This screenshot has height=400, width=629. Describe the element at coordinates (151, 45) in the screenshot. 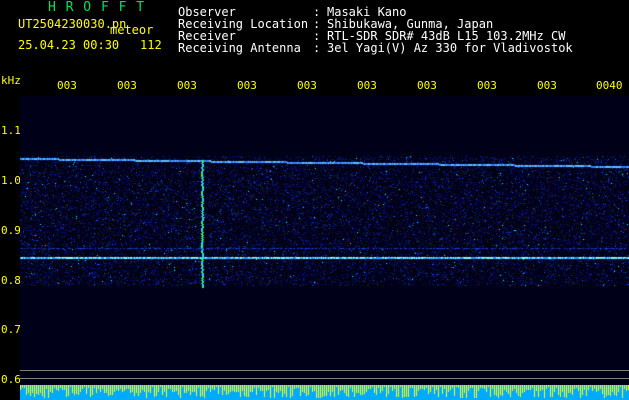

I see `meteor-count: 112` at that location.